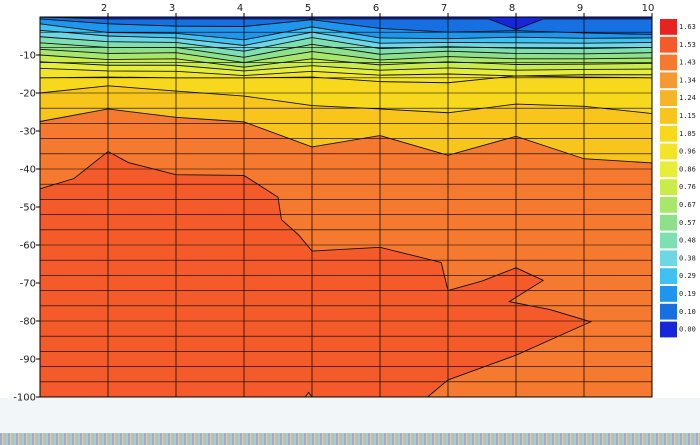  I want to click on x-tick-label: 2, so click(104, 8).